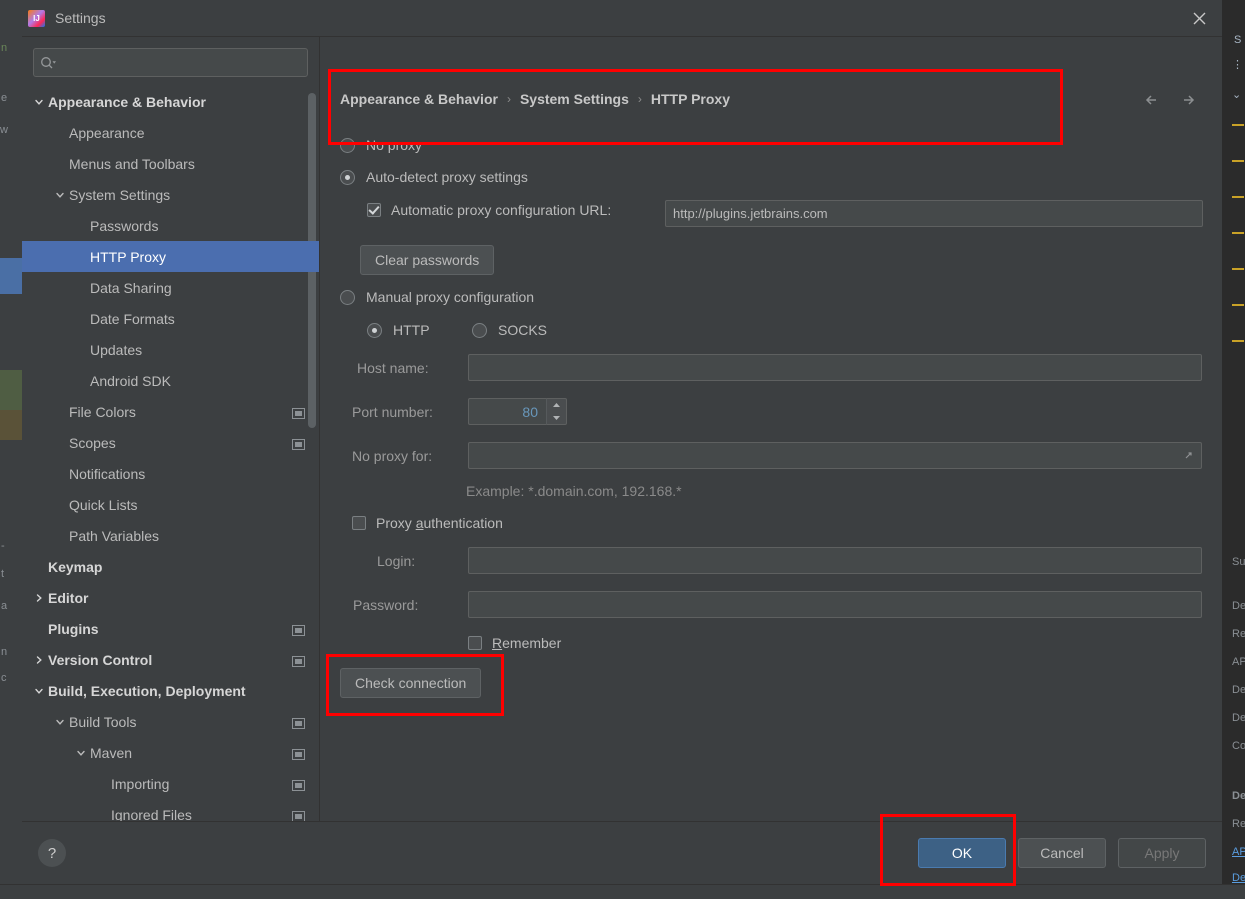 The width and height of the screenshot is (1245, 899). What do you see at coordinates (1188, 455) in the screenshot?
I see `expand-icon` at bounding box center [1188, 455].